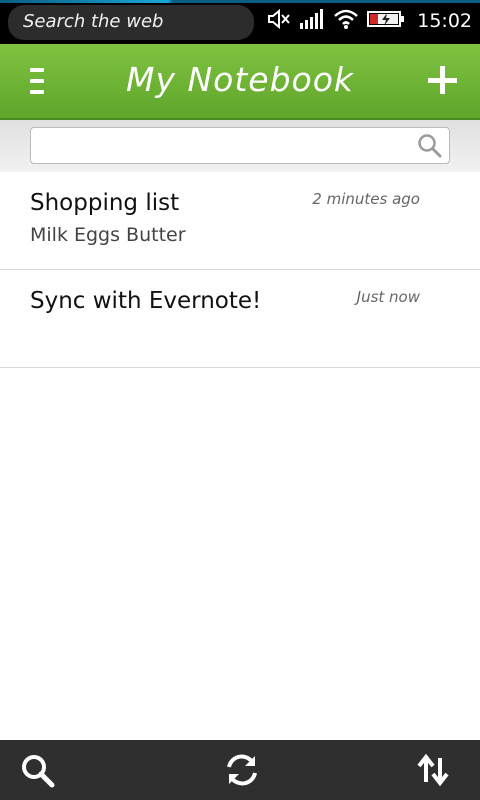 This screenshot has width=480, height=800. I want to click on note-timestamp: 2 minutes ago, so click(366, 199).